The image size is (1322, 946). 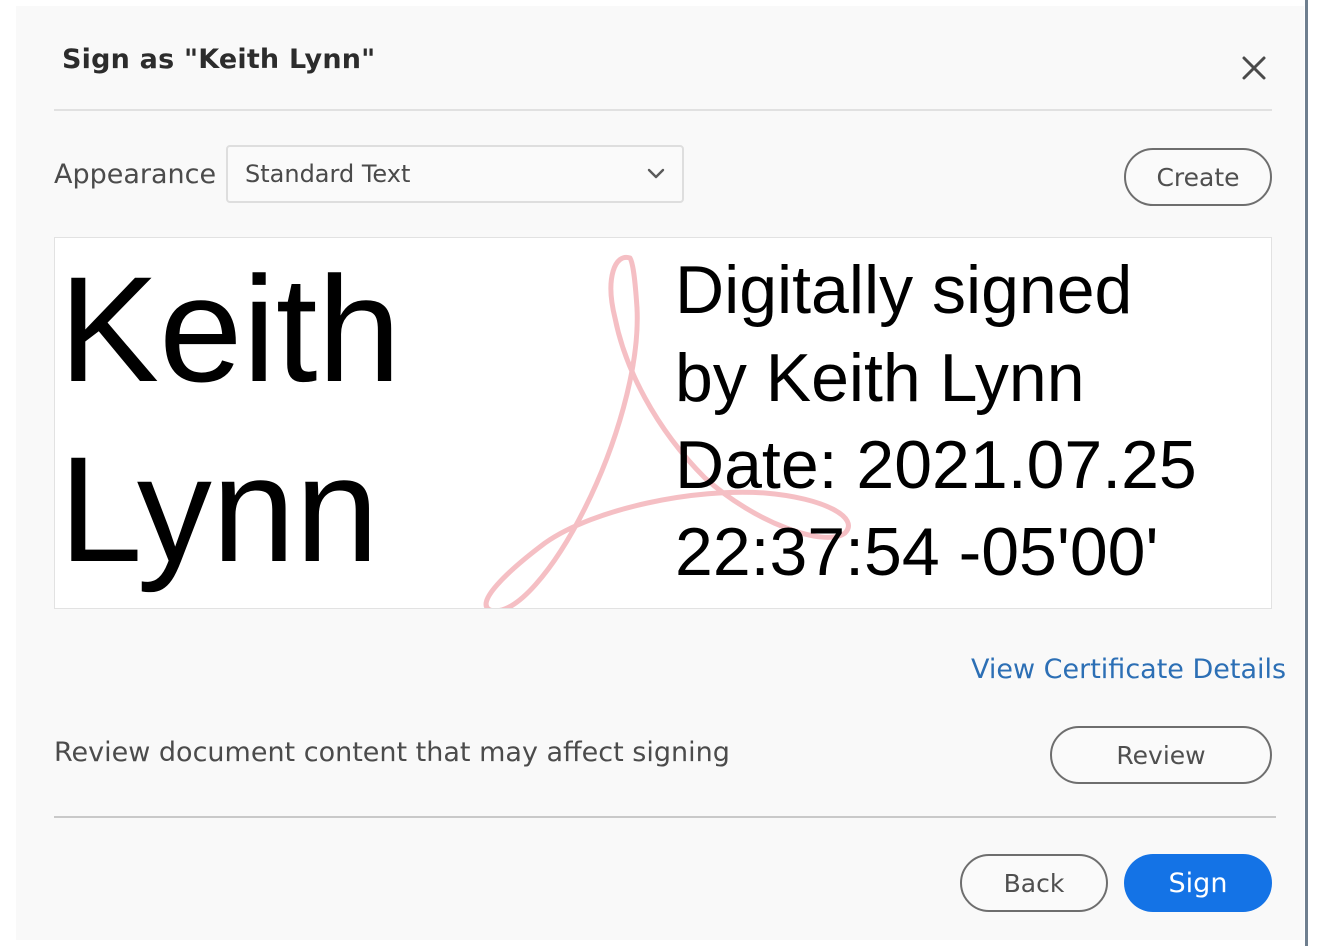 What do you see at coordinates (135, 174) in the screenshot?
I see `appearance-label: Appearance` at bounding box center [135, 174].